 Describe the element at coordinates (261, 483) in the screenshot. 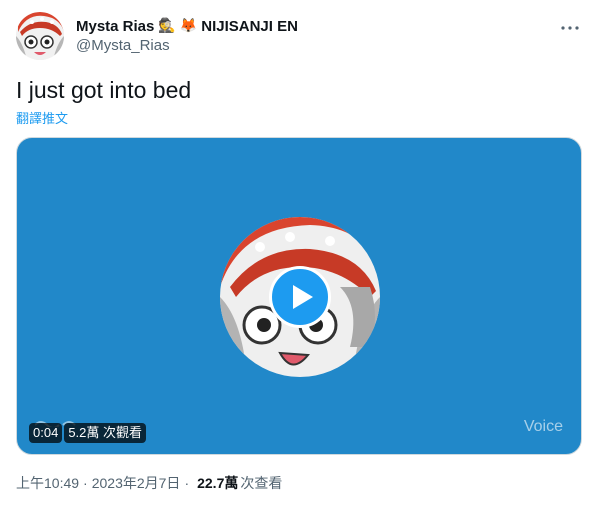

I see `tweet-view-label: 次查看` at that location.